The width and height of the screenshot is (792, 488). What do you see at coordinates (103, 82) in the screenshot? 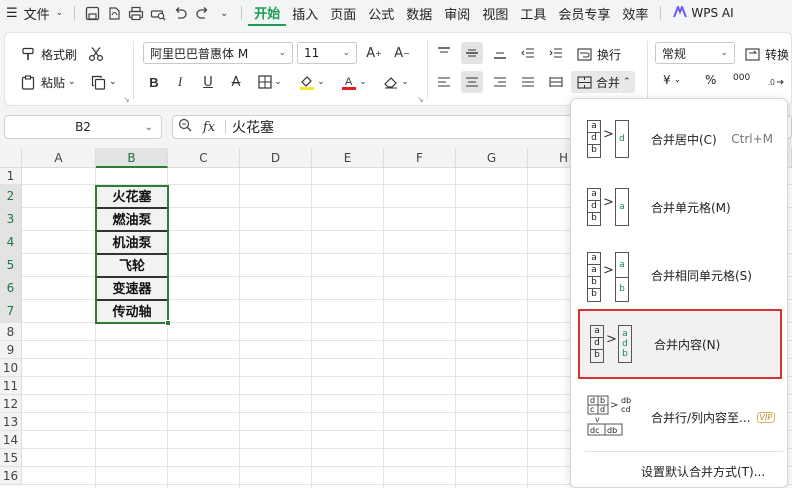
I see `copy-button: ⌄` at bounding box center [103, 82].